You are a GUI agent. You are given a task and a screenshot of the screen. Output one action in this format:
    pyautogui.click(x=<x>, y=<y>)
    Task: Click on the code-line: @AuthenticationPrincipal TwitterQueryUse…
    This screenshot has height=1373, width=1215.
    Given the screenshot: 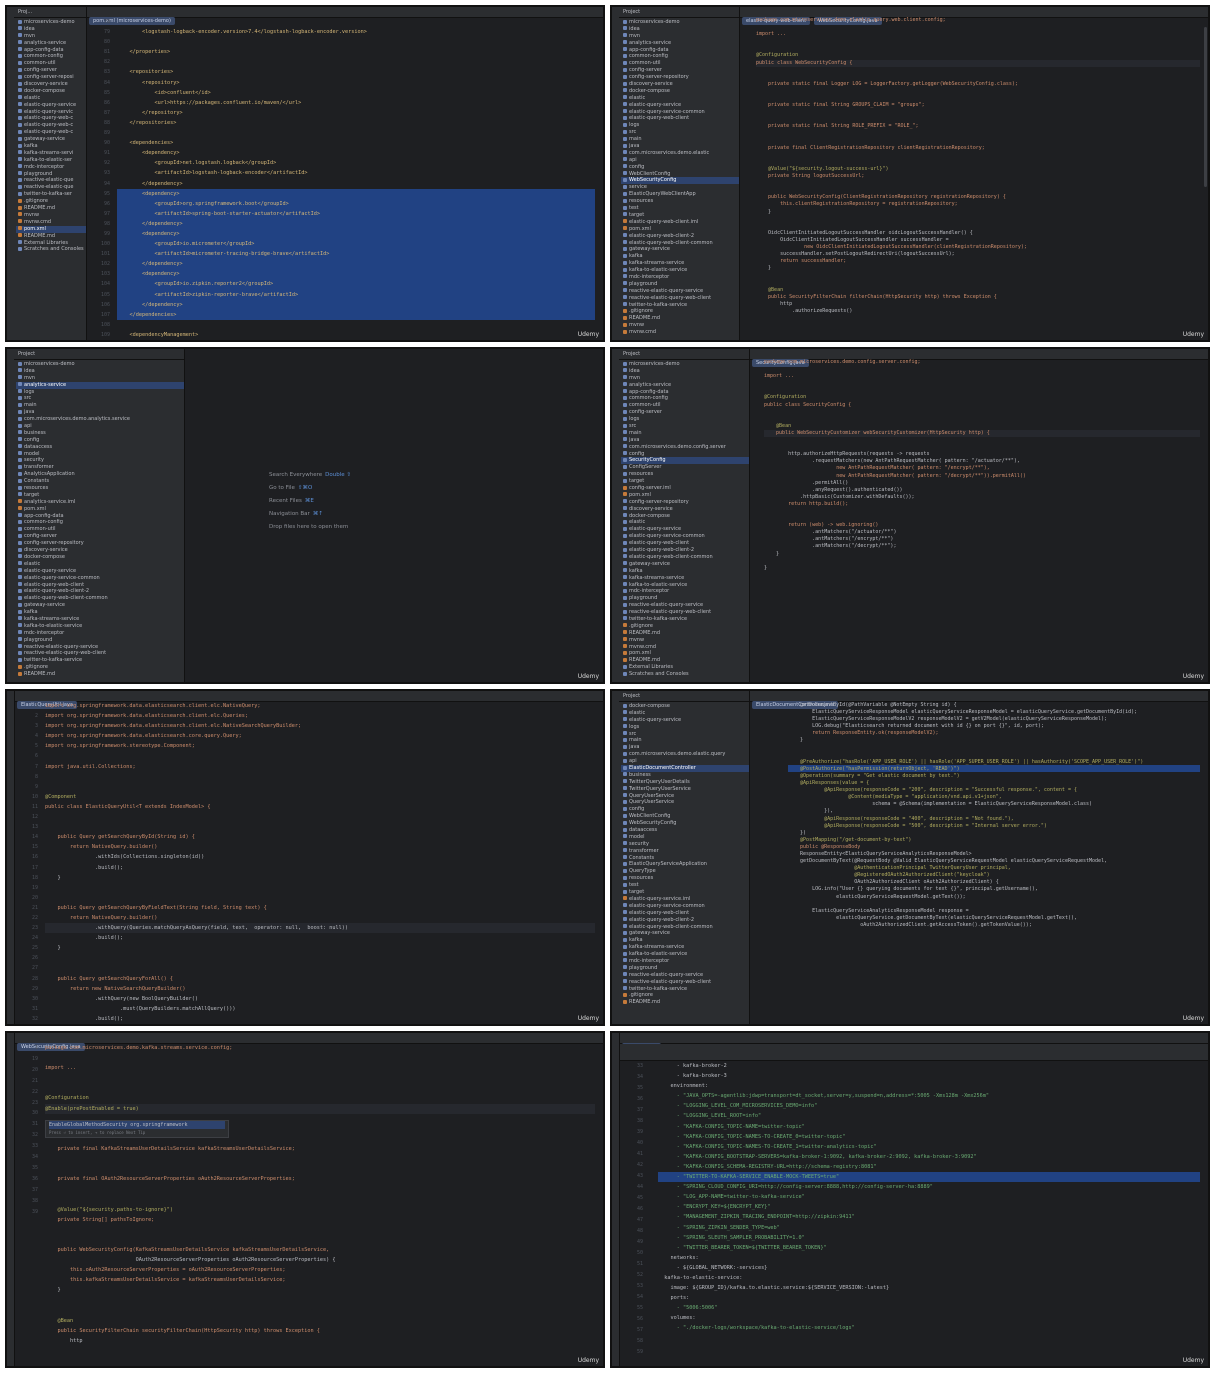 What is the action you would take?
    pyautogui.click(x=994, y=867)
    